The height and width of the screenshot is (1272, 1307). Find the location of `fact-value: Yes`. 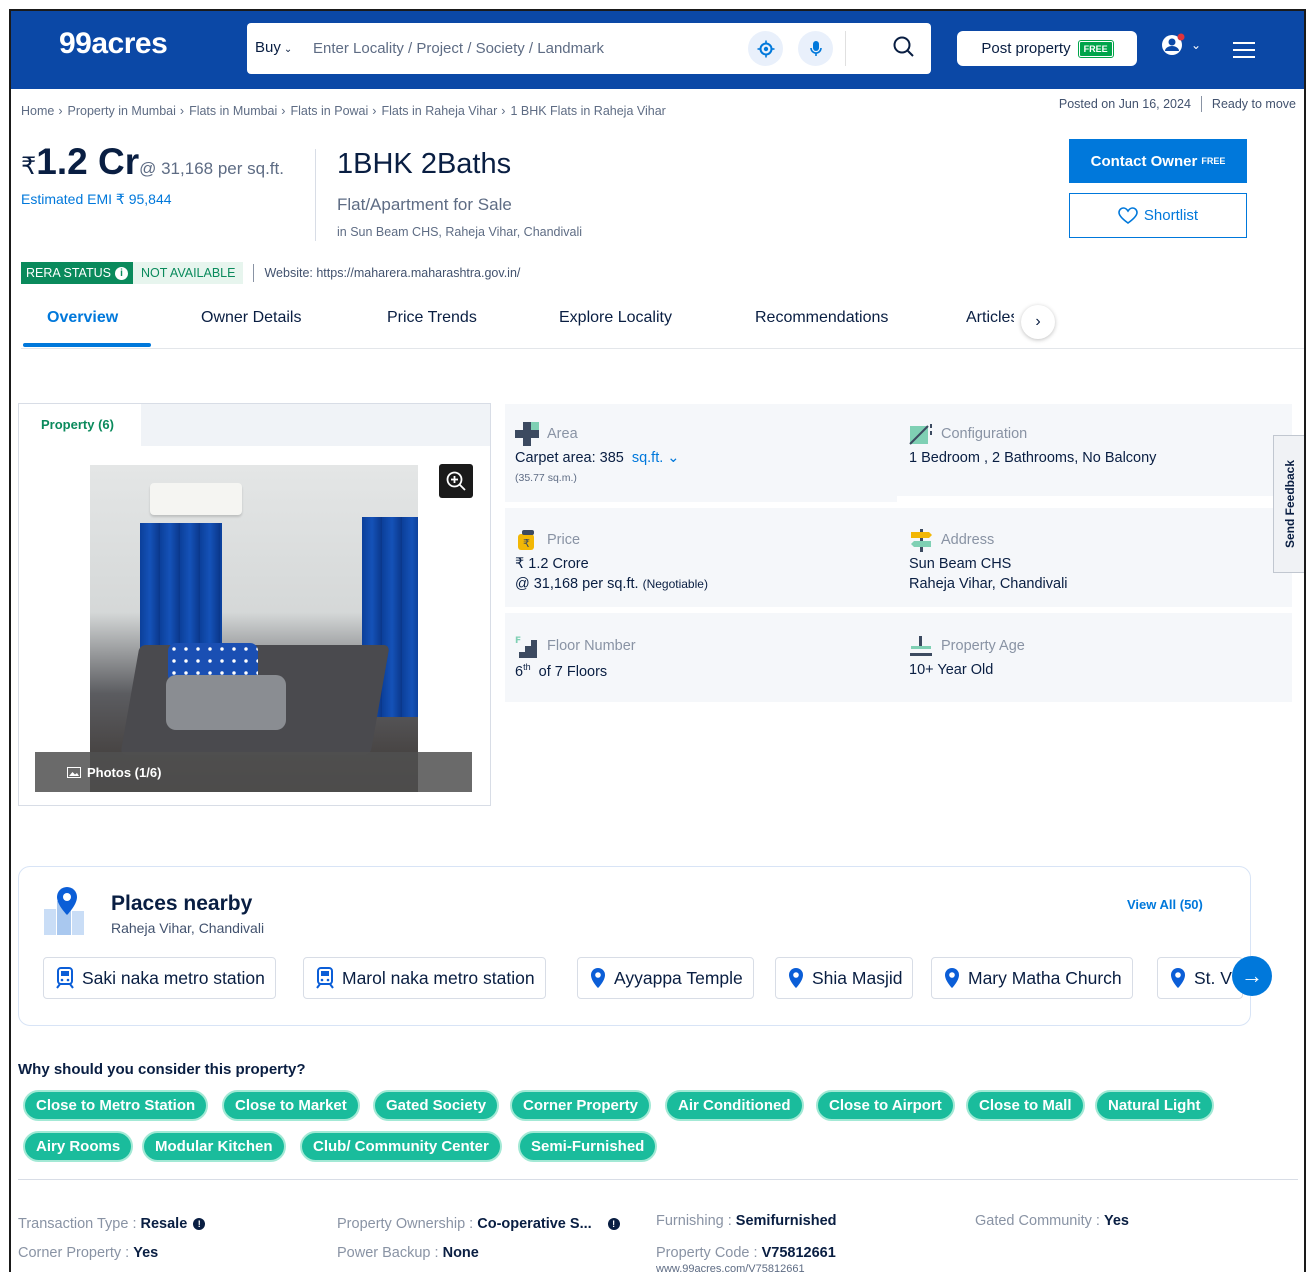

fact-value: Yes is located at coordinates (1116, 1221).